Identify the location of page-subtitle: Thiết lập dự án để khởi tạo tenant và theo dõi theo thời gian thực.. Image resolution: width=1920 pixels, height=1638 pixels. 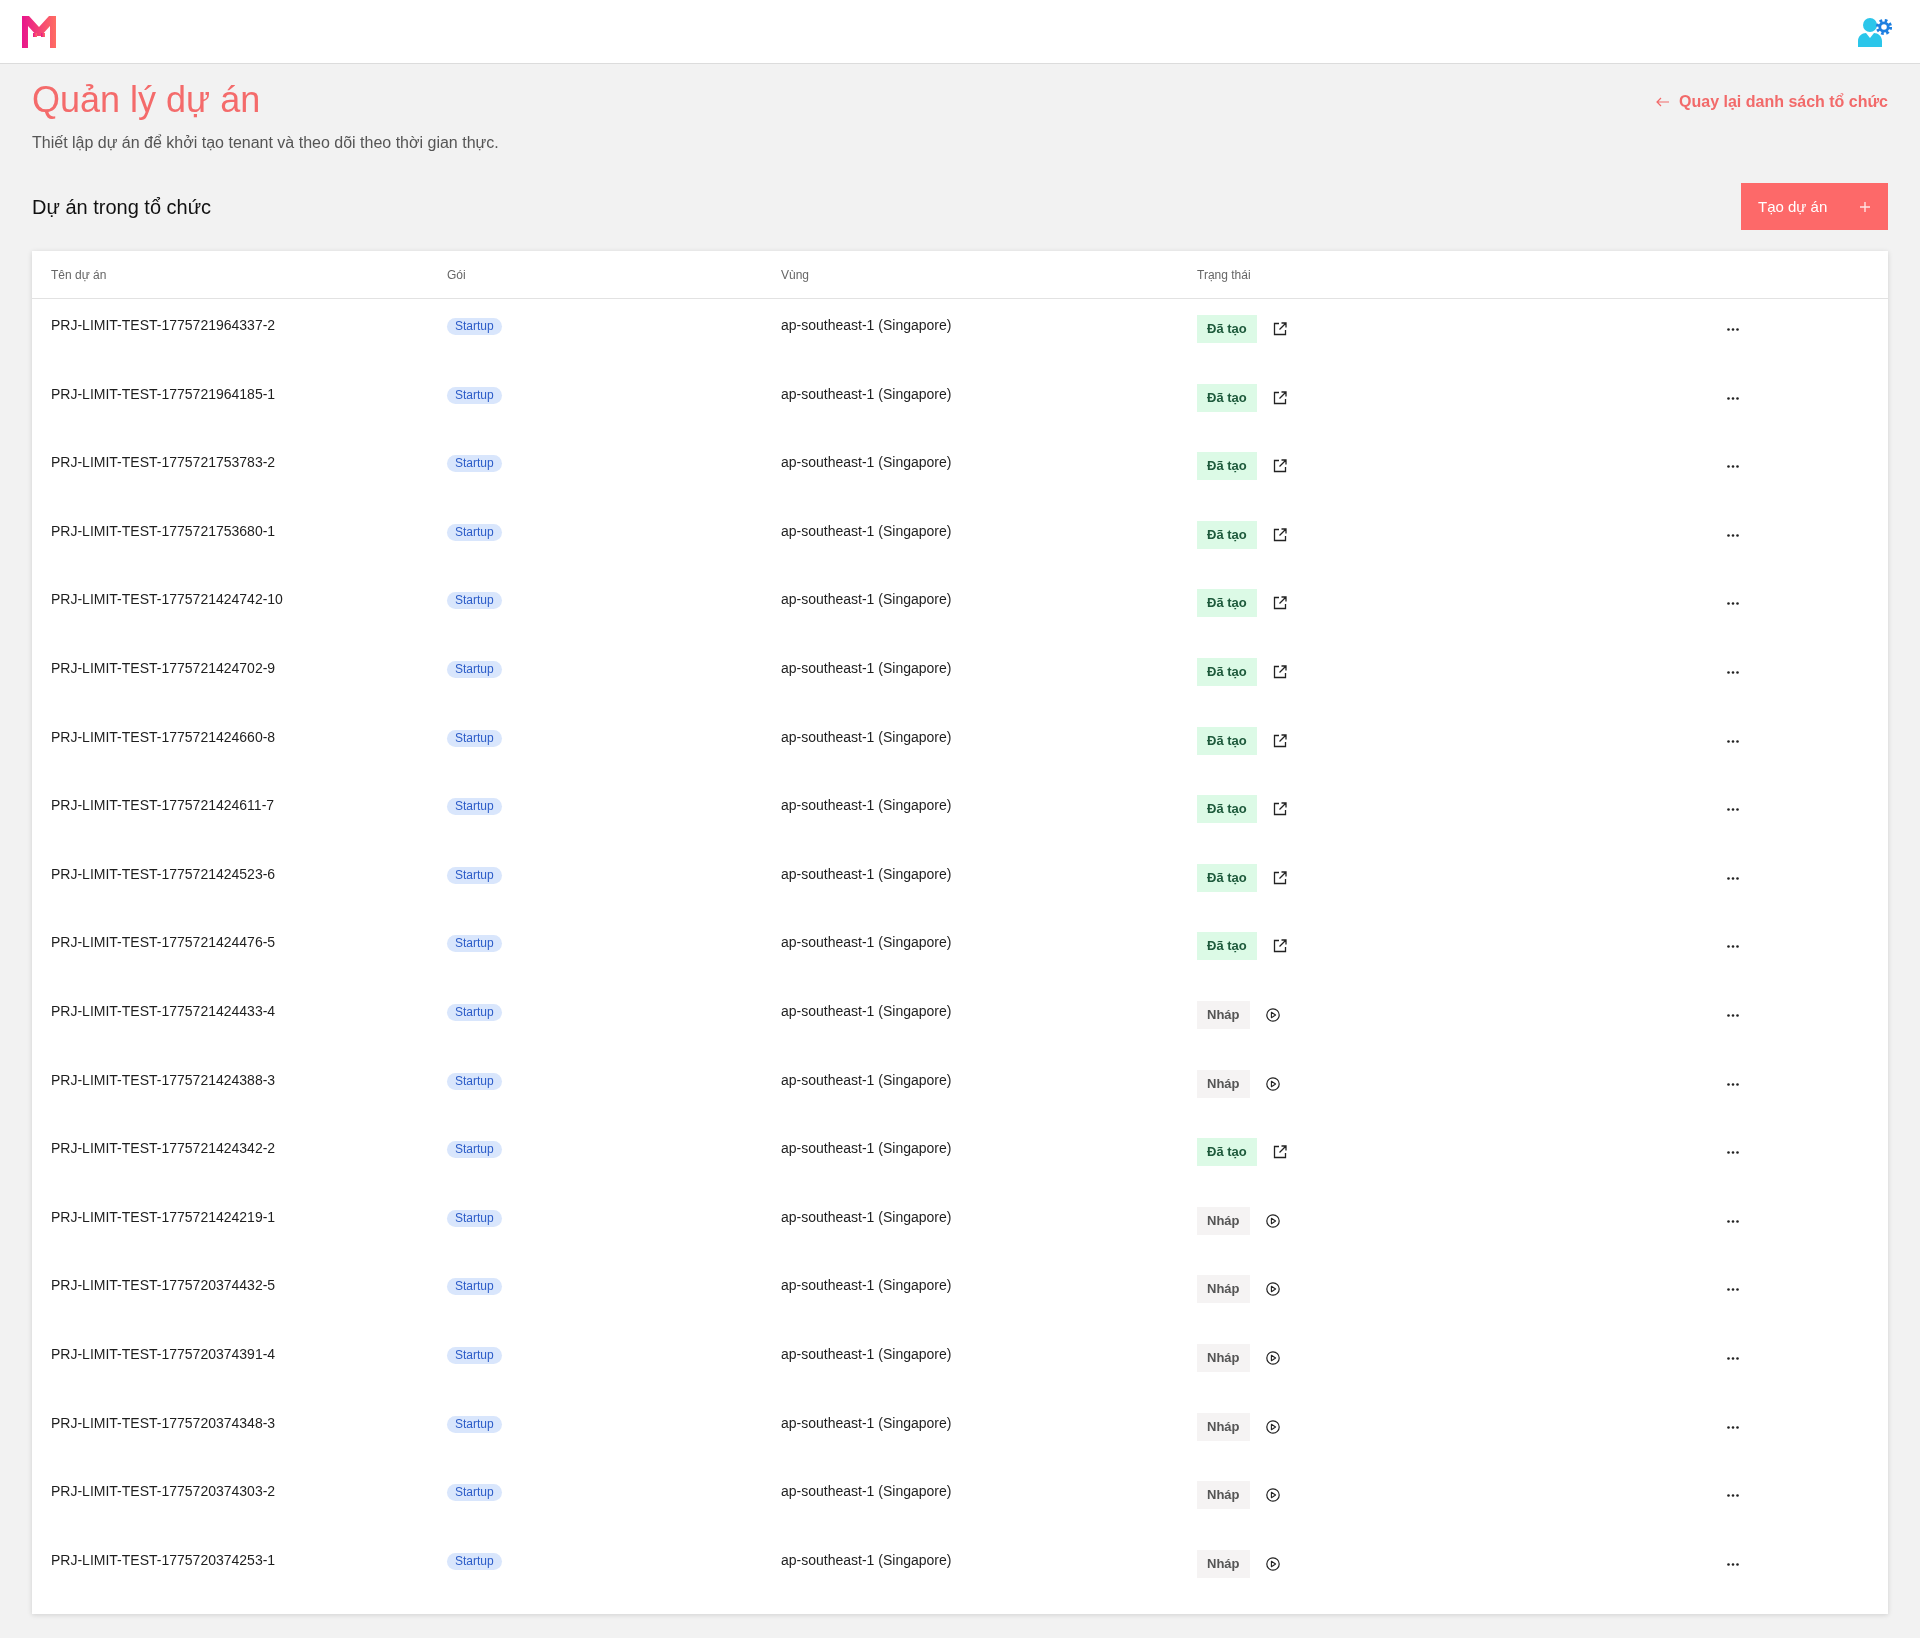
(266, 143).